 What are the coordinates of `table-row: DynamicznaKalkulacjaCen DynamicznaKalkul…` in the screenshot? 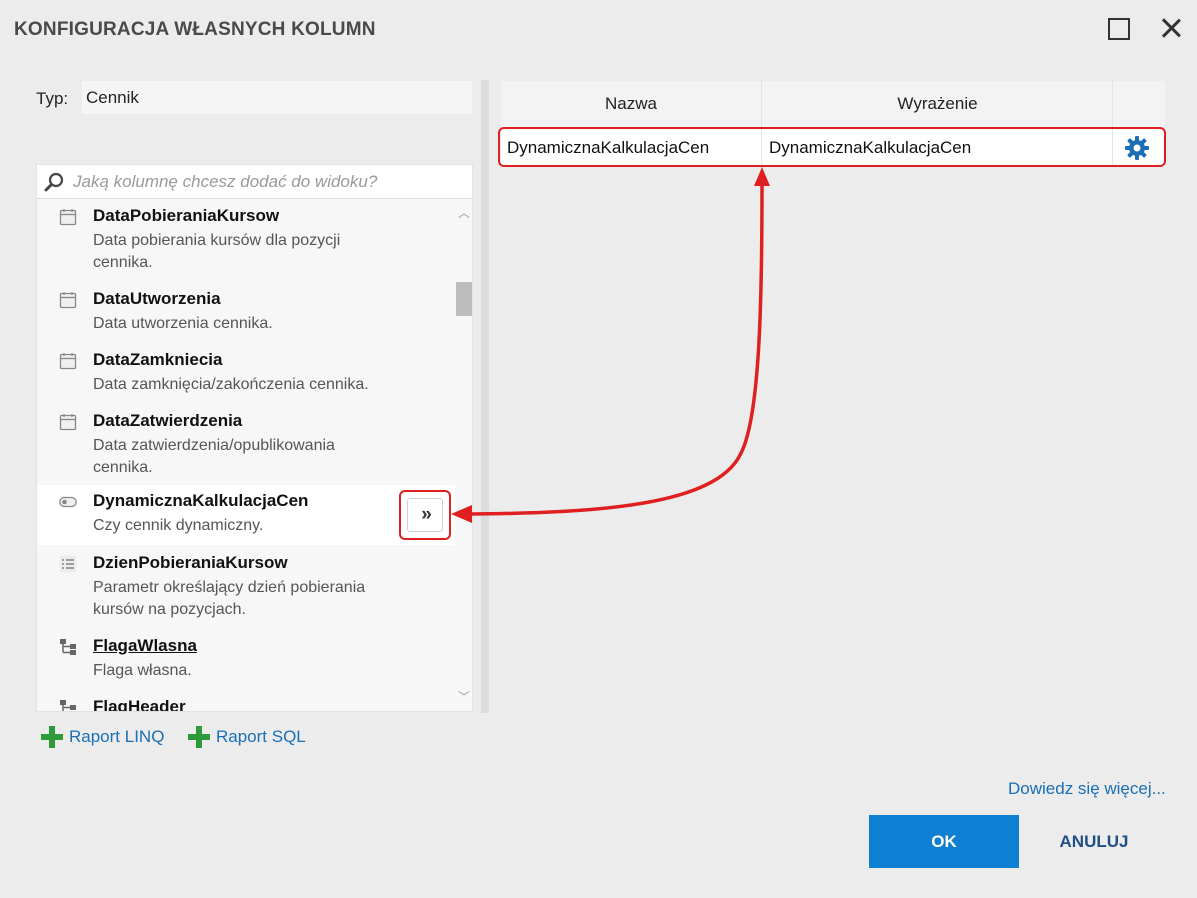 It's located at (833, 148).